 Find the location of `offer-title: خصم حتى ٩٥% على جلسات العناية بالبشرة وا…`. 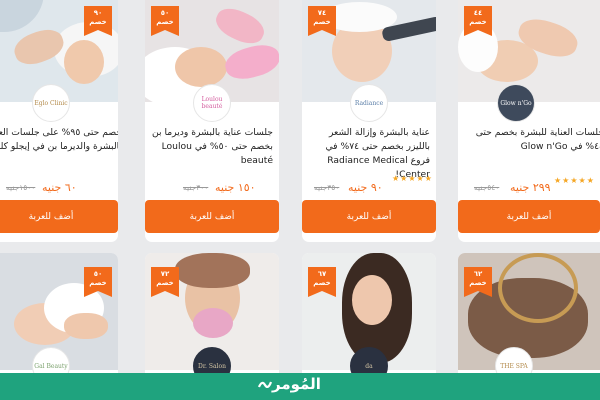

offer-title: خصم حتى ٩٥% على جلسات العناية بالبشرة وا… is located at coordinates (59, 139).